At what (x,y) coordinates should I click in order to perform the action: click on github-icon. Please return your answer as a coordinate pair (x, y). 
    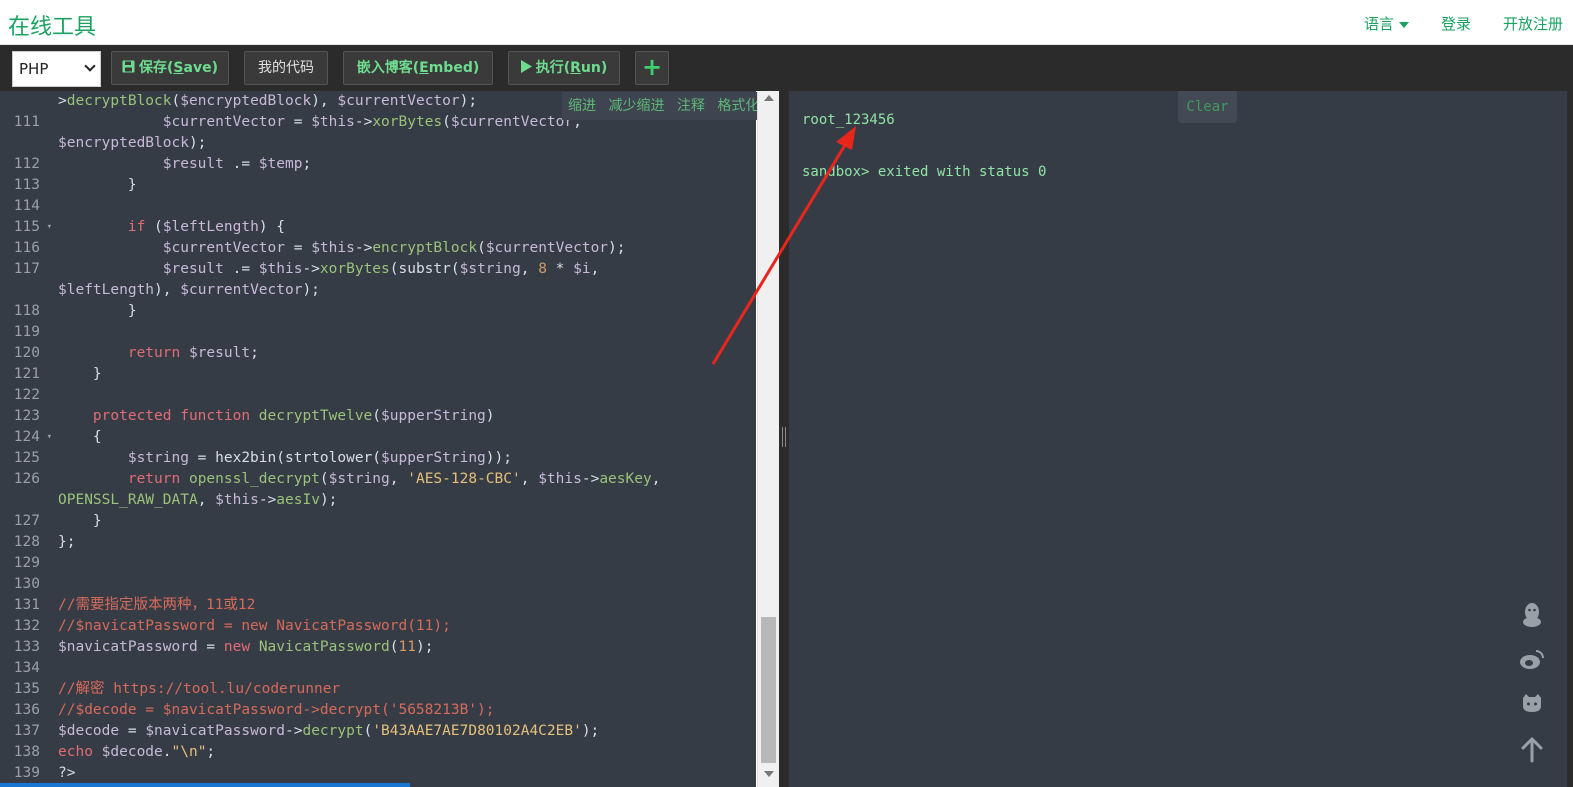
    Looking at the image, I should click on (1532, 704).